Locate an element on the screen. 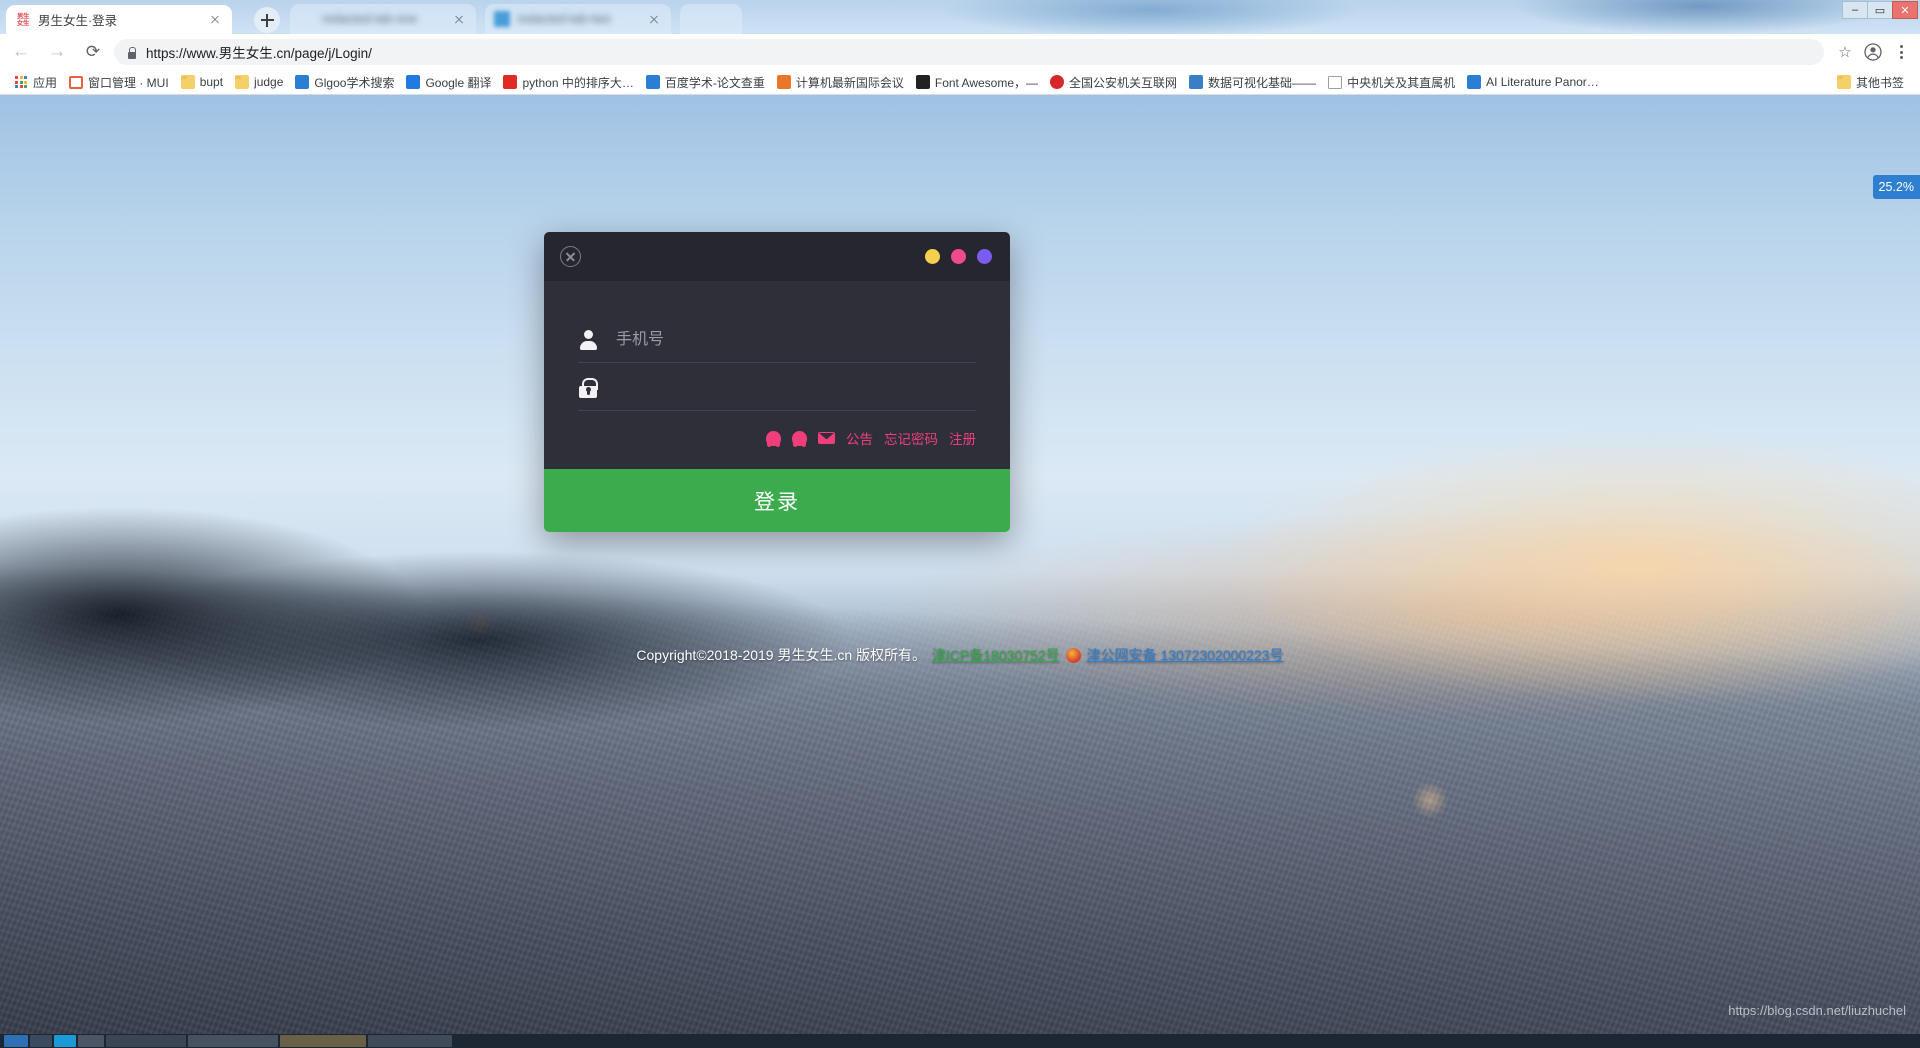  copyright-text: Copyright©2018-2019 男生女生.cn 版权所有。 is located at coordinates (781, 655).